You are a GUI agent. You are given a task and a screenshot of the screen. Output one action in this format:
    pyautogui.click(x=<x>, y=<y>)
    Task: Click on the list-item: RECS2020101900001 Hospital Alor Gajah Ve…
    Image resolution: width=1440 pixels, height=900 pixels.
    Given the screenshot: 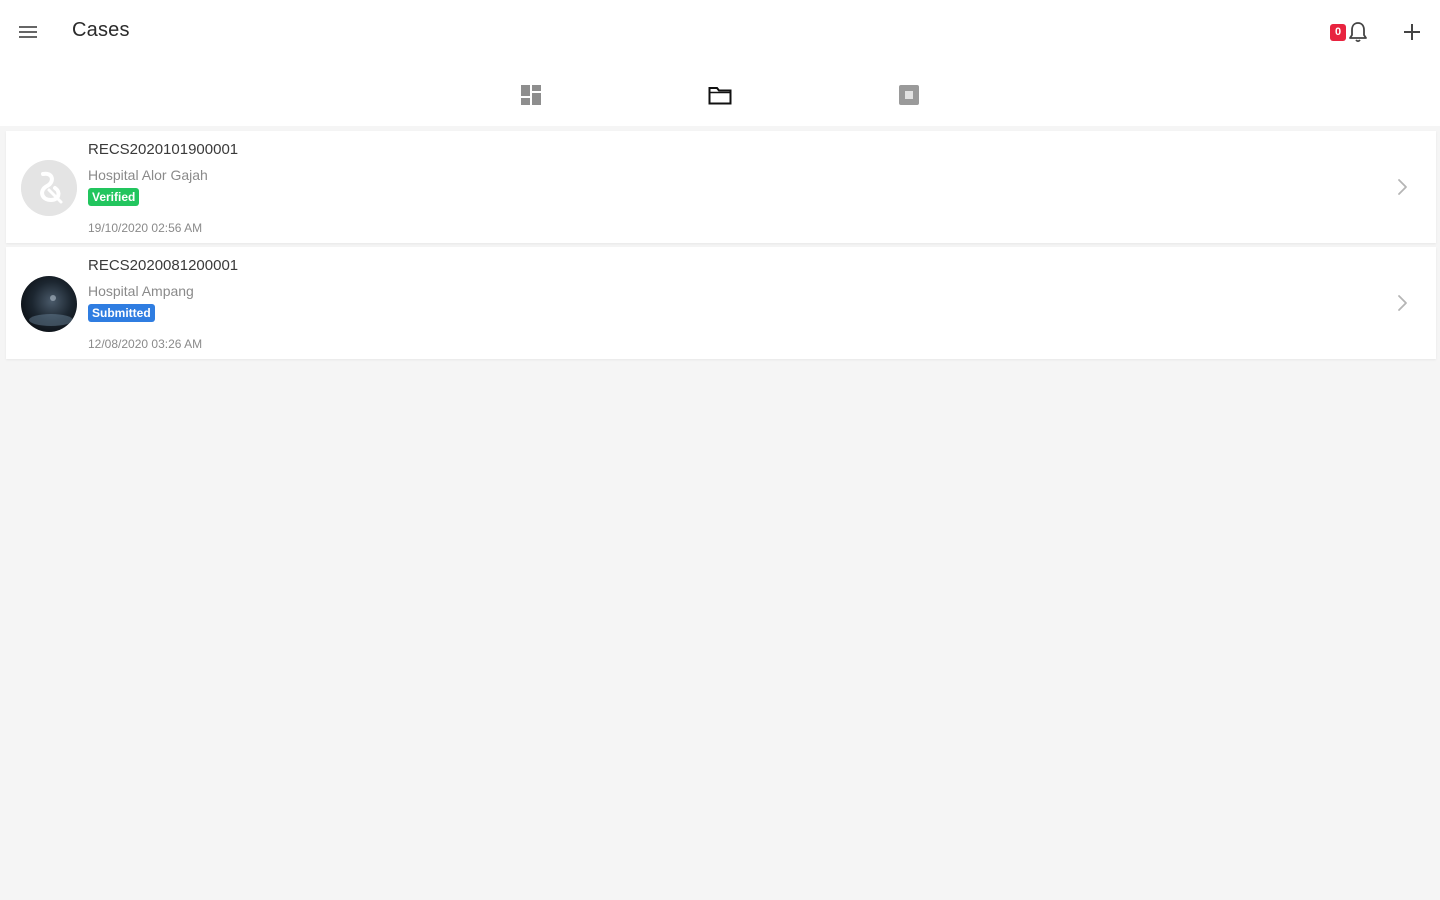 What is the action you would take?
    pyautogui.click(x=721, y=187)
    